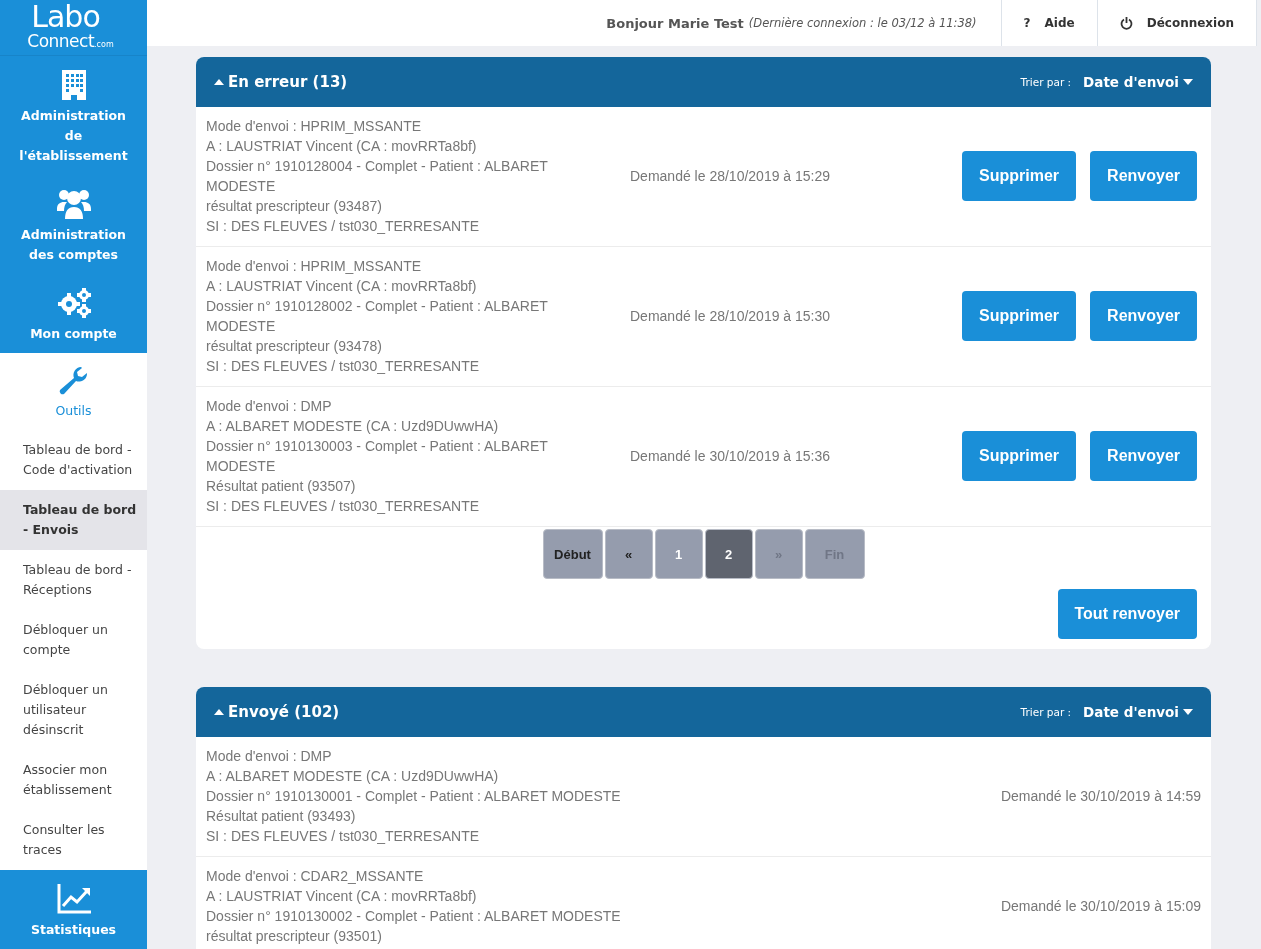 This screenshot has width=1261, height=949. Describe the element at coordinates (73, 85) in the screenshot. I see `building-icon` at that location.